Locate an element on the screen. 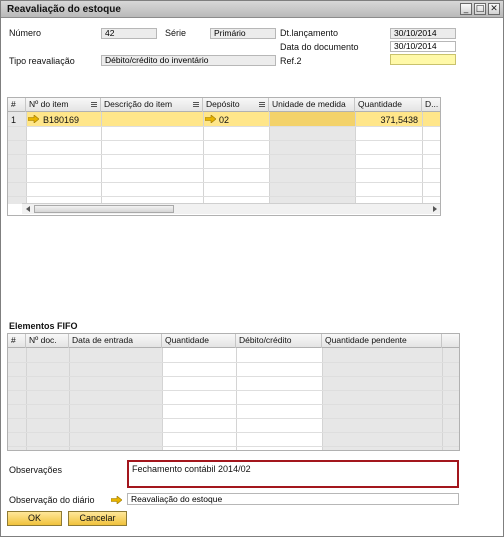 The height and width of the screenshot is (537, 504). fifo-col-quantity: Quantidade is located at coordinates (199, 341).